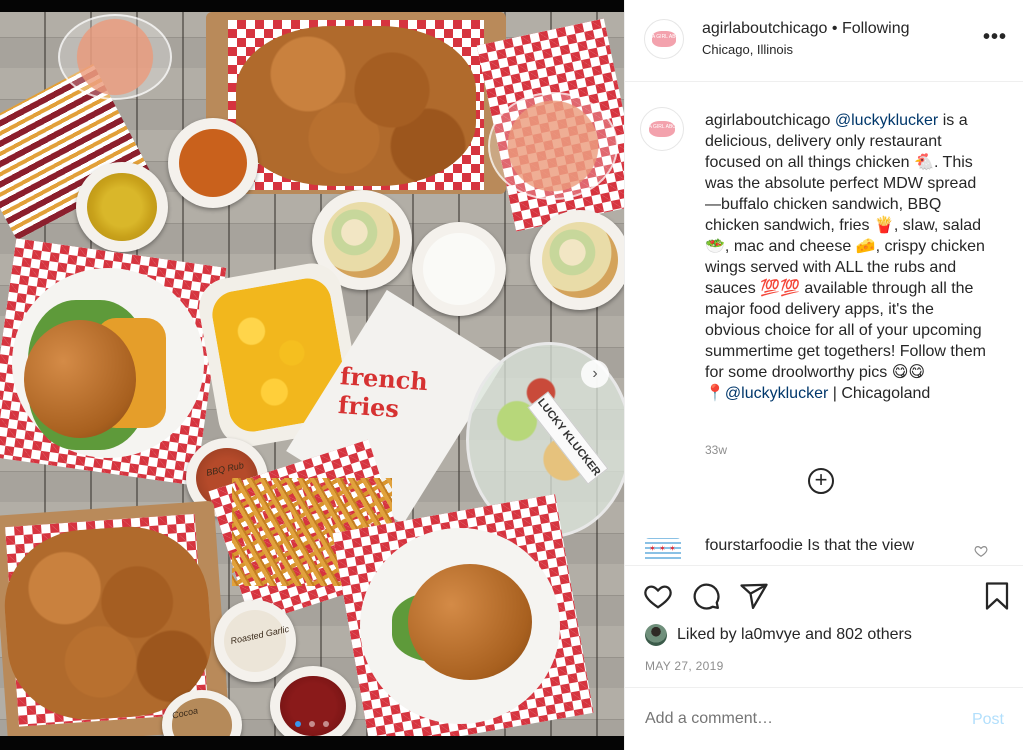 The height and width of the screenshot is (750, 1023). What do you see at coordinates (715, 393) in the screenshot?
I see `pin-emoji: 📍` at bounding box center [715, 393].